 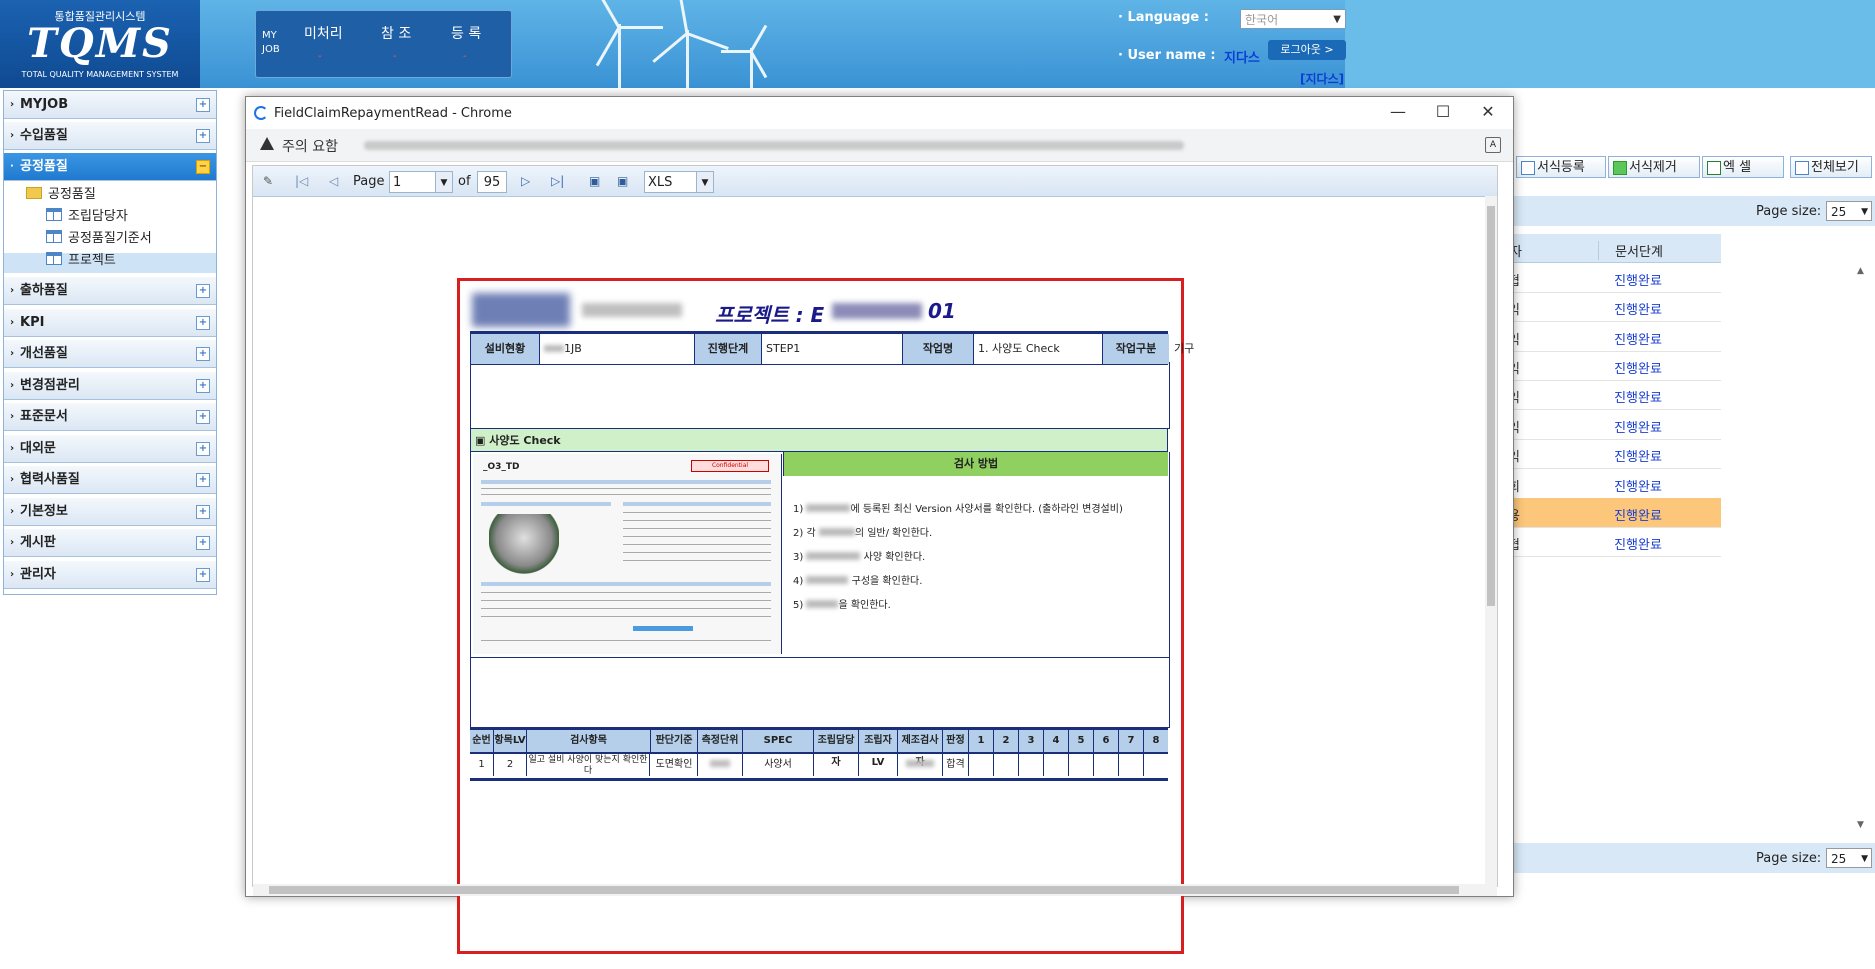 What do you see at coordinates (333, 181) in the screenshot?
I see `prev-page-icon: ◁` at bounding box center [333, 181].